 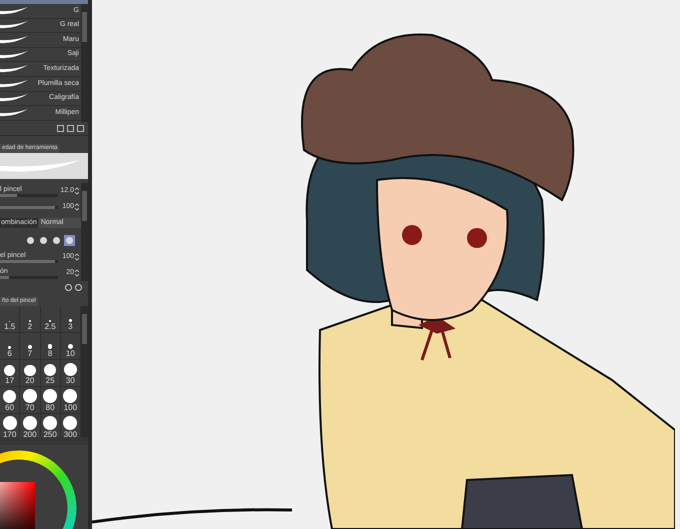 I want to click on brush-size-option: 2.5, so click(x=50, y=319).